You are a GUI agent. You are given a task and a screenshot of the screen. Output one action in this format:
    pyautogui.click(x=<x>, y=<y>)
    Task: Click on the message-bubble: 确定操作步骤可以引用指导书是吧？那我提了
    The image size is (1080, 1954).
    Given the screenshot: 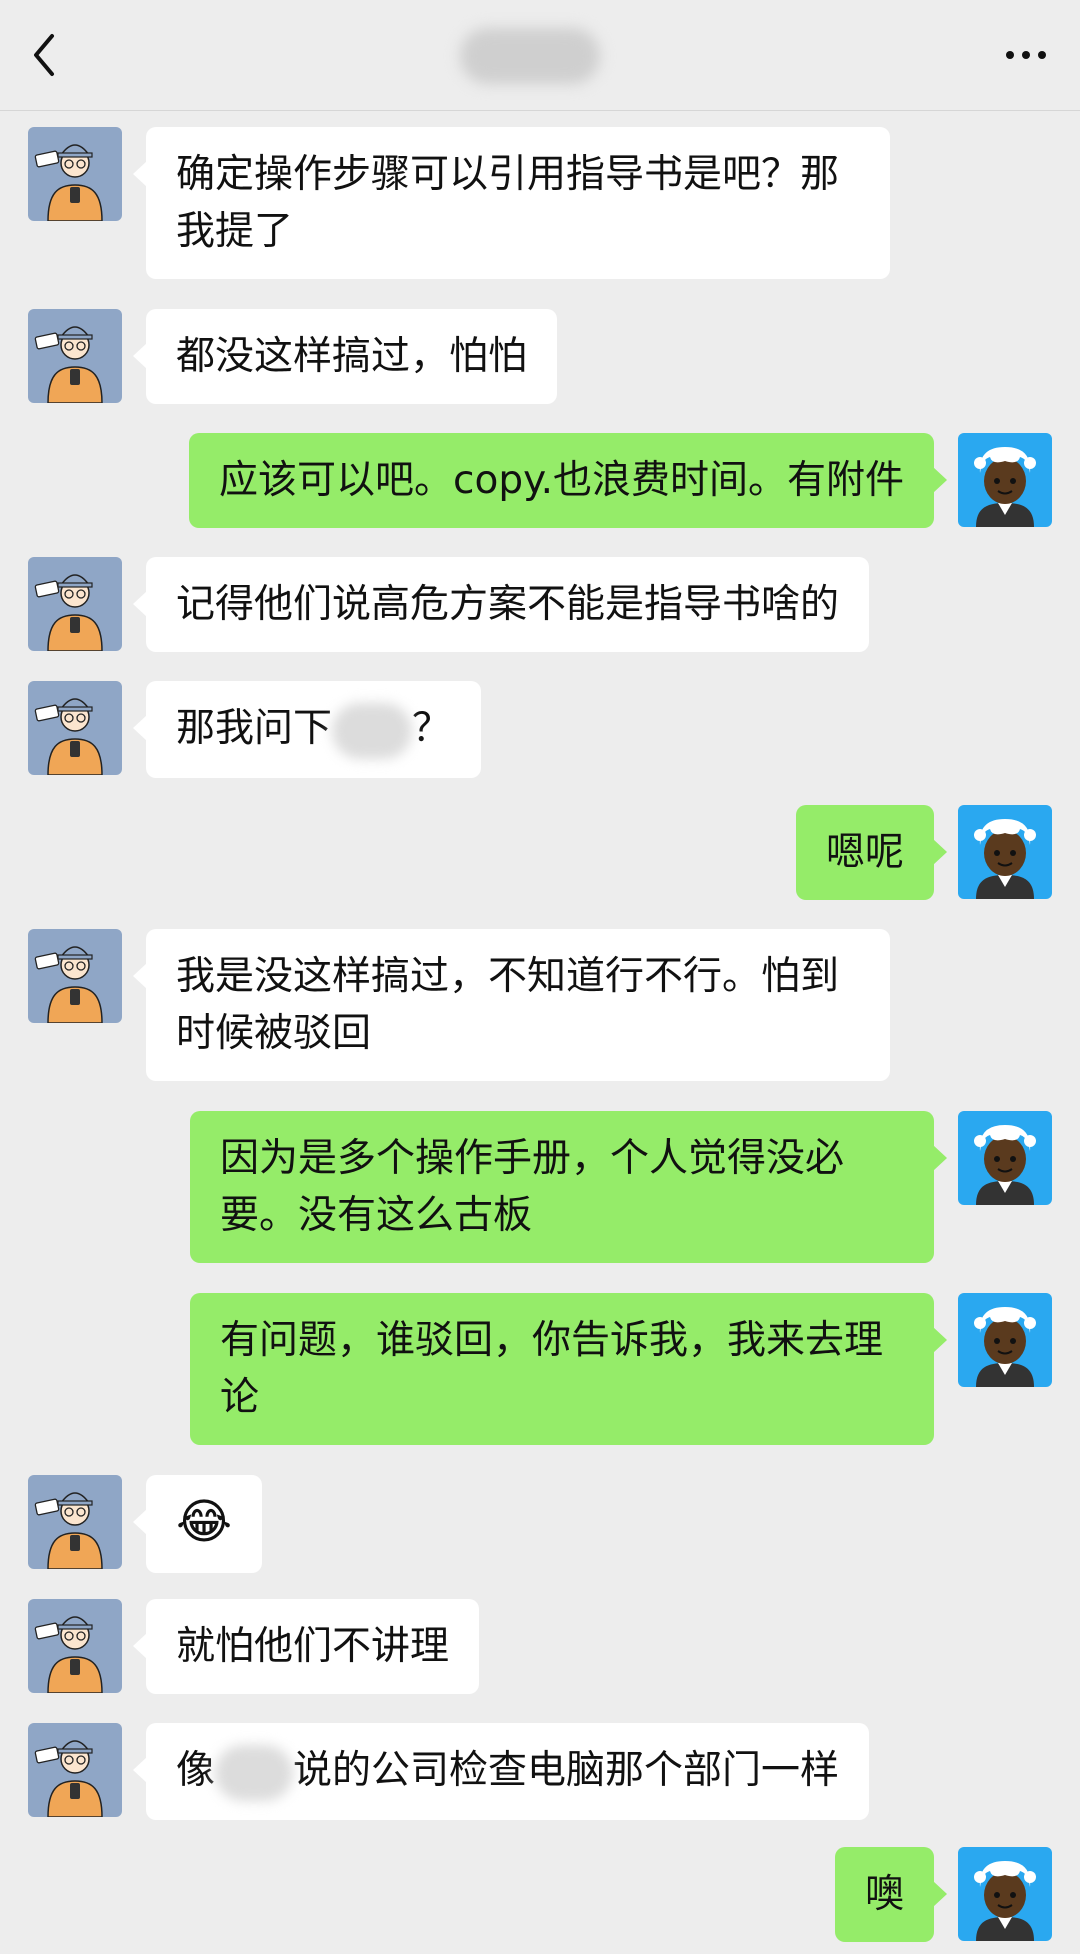 What is the action you would take?
    pyautogui.click(x=511, y=203)
    